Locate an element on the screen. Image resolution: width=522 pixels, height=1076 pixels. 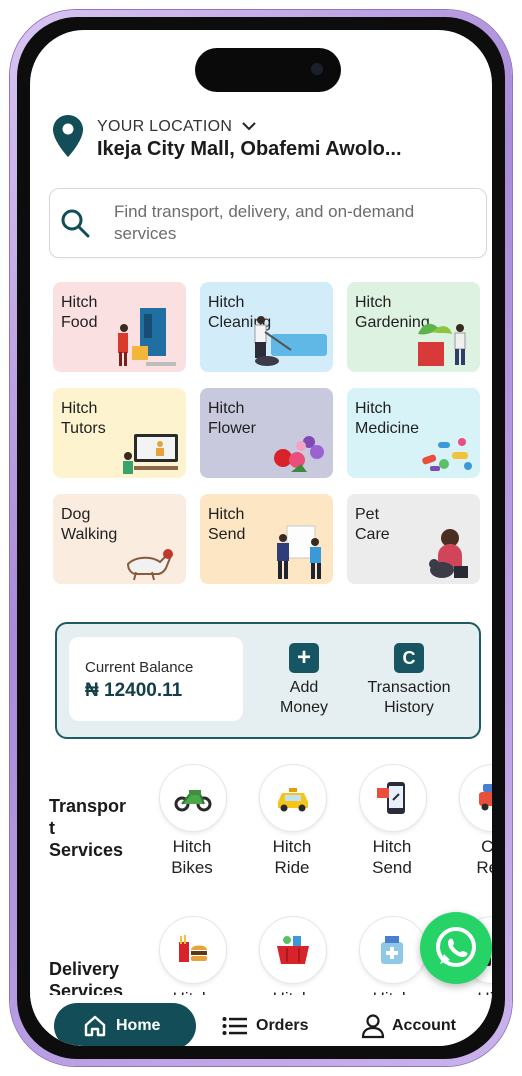
search-icon is located at coordinates (75, 223).